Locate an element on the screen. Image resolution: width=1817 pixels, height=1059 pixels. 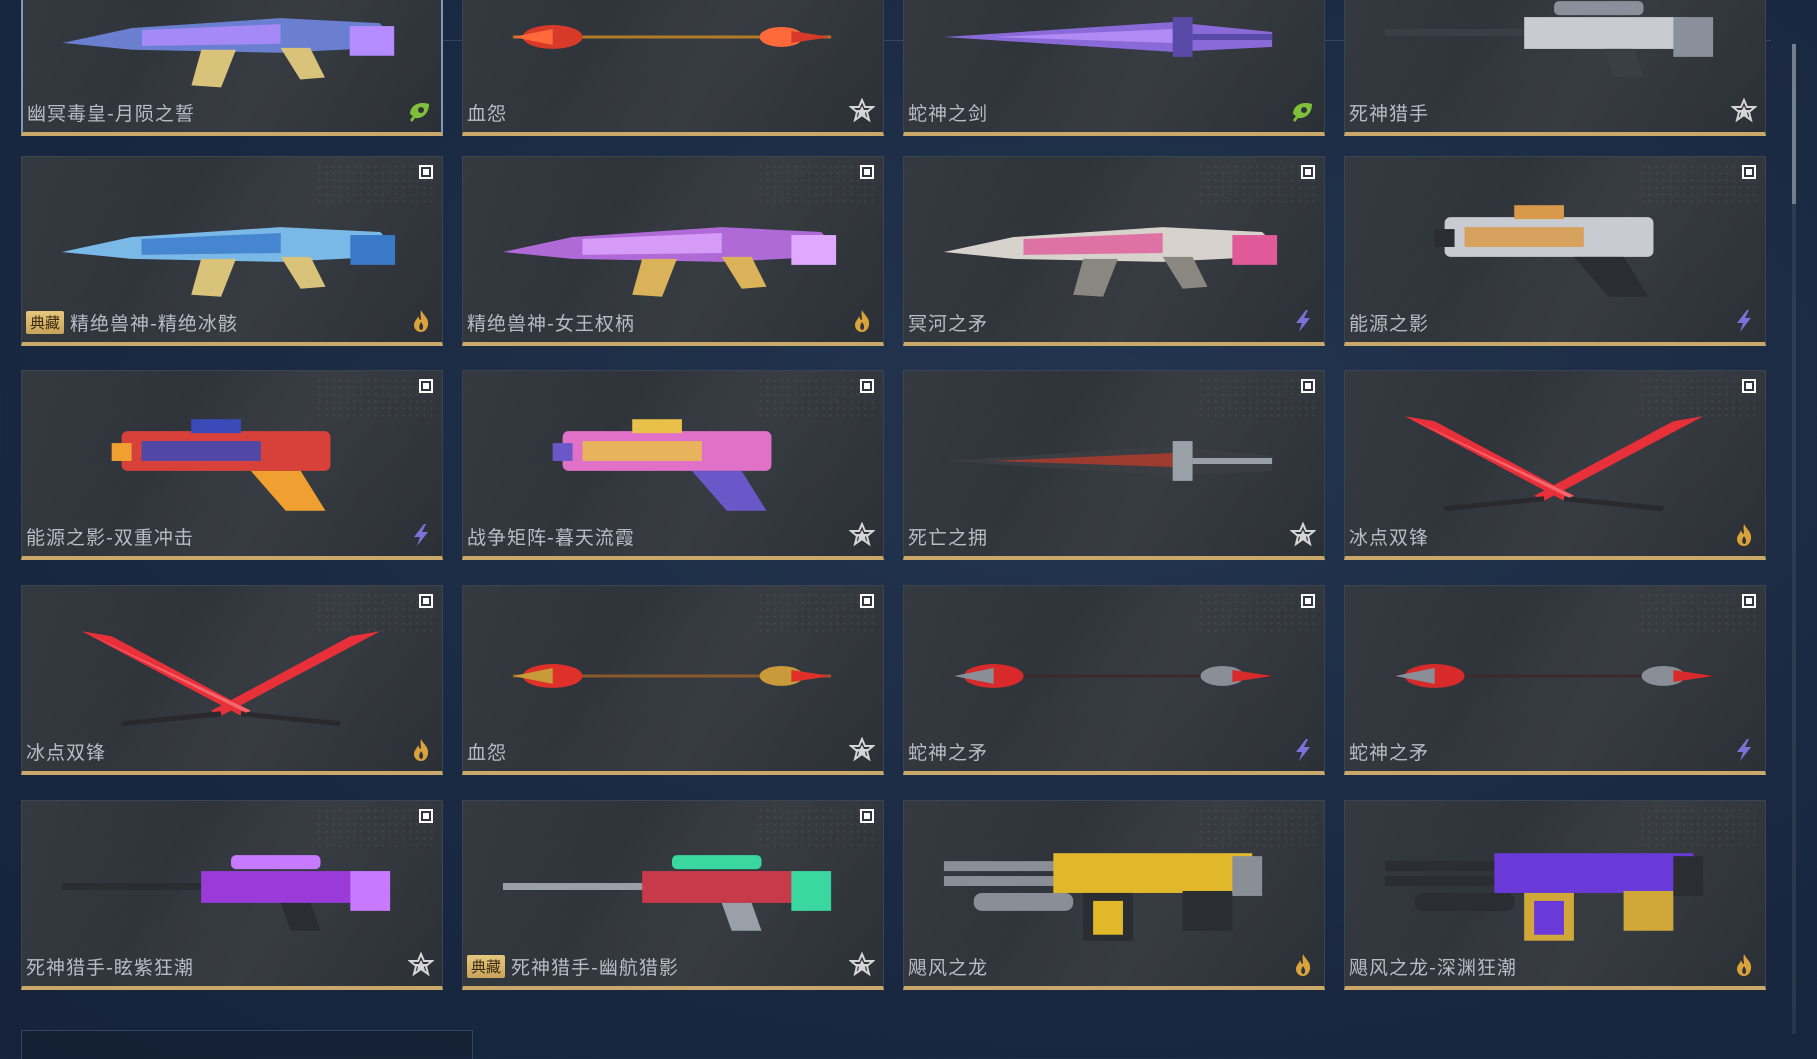
weapon-name: 蛇神之剑 is located at coordinates (948, 114).